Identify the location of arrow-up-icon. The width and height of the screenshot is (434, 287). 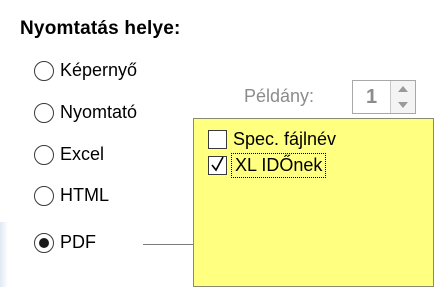
(403, 89).